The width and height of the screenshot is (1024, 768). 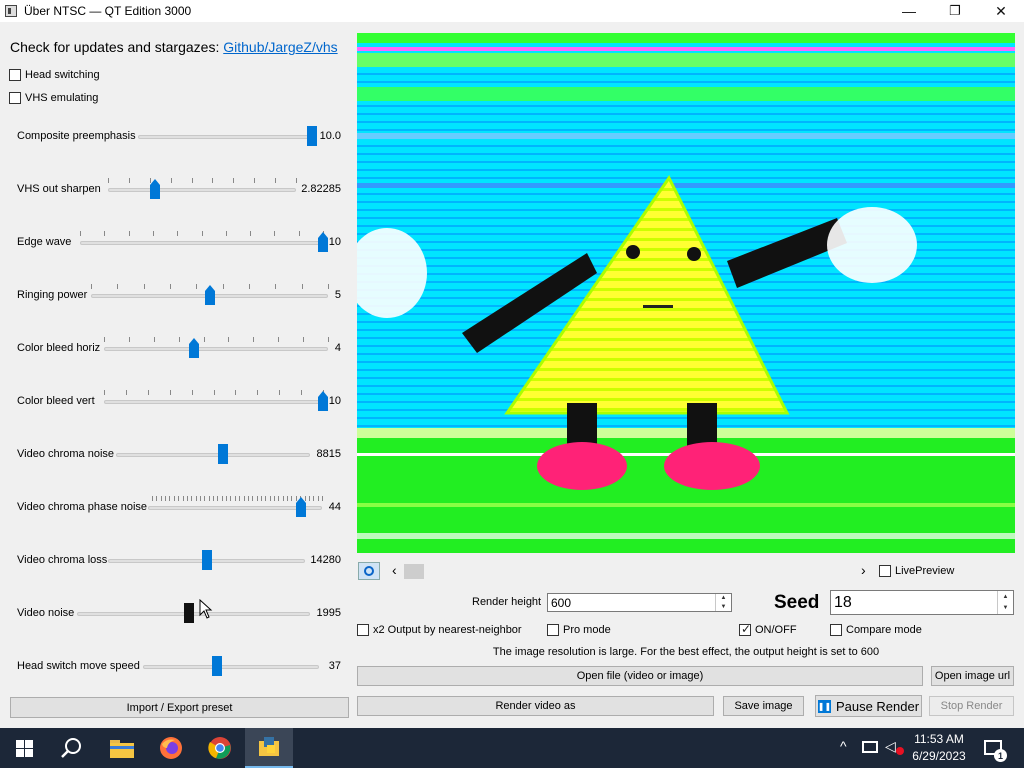 I want to click on seed-spin-buttons: ▲ ▼, so click(x=1005, y=602).